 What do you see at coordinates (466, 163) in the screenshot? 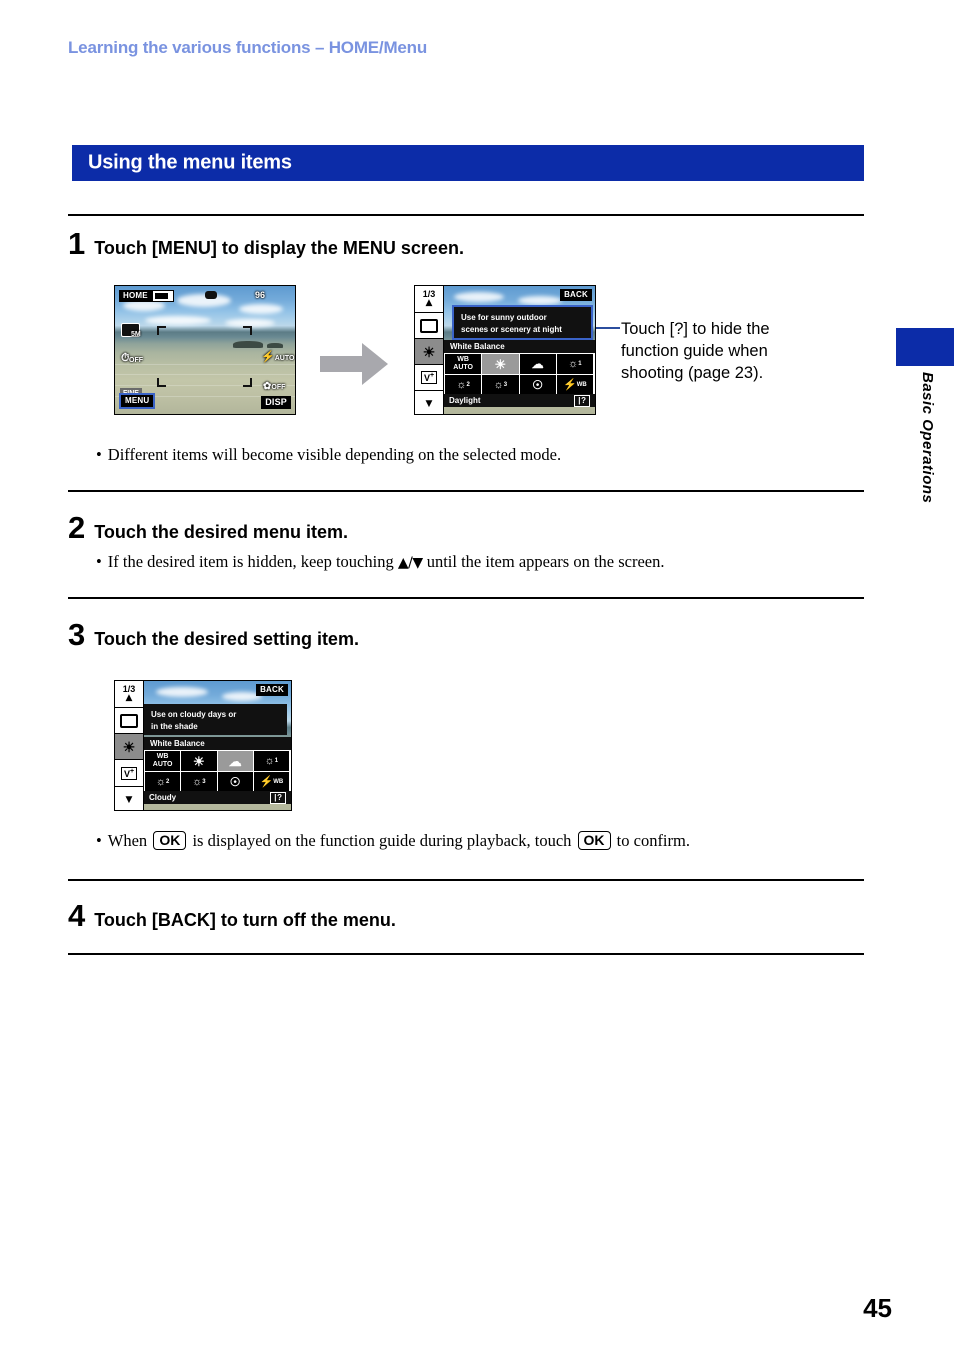
I see `section-title-bar: Using the menu items` at bounding box center [466, 163].